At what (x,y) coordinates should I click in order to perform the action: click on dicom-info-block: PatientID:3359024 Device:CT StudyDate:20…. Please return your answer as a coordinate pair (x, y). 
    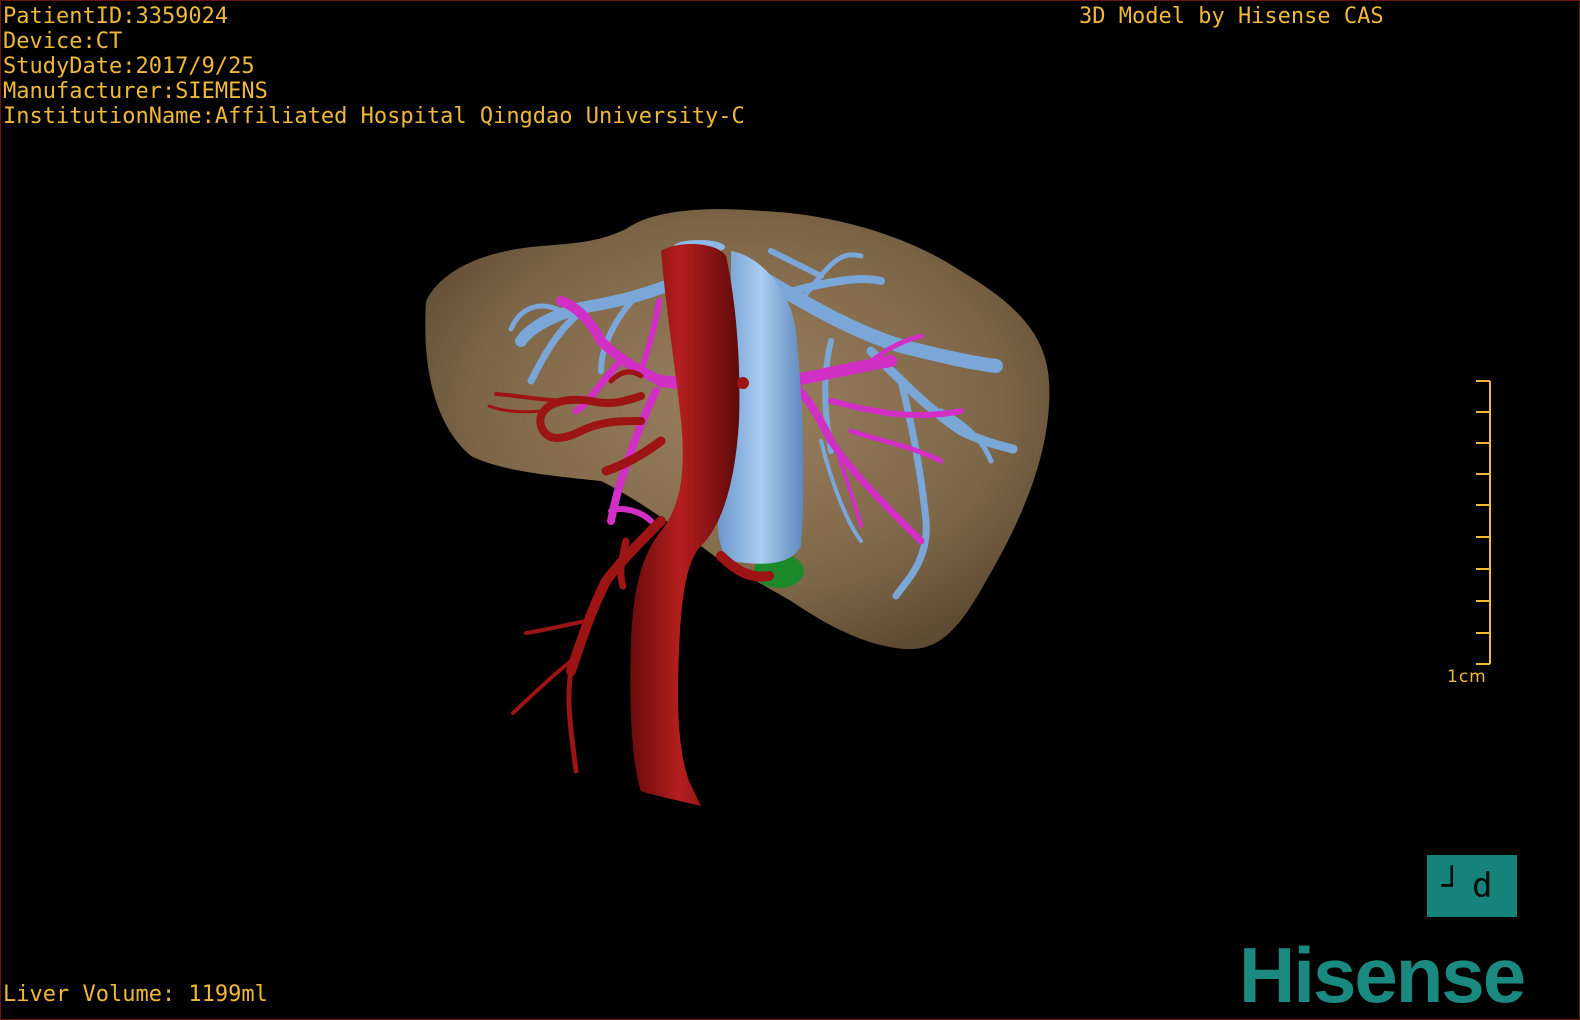
    Looking at the image, I should click on (374, 66).